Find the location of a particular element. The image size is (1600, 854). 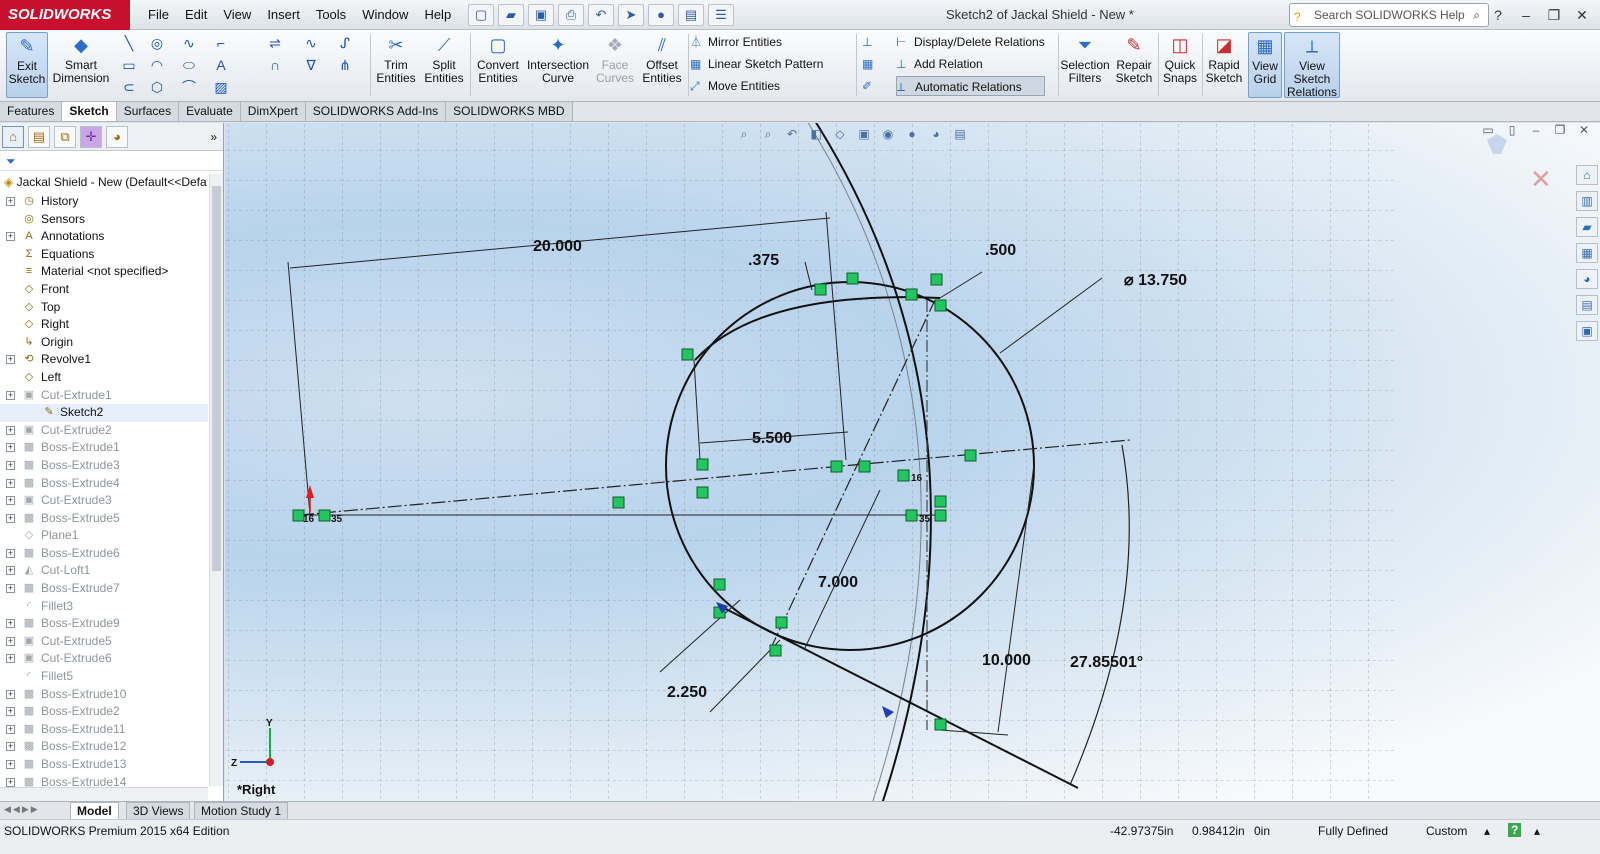

view-sketch-relations-button: ⟂ View Sketch Relations is located at coordinates (1312, 65).